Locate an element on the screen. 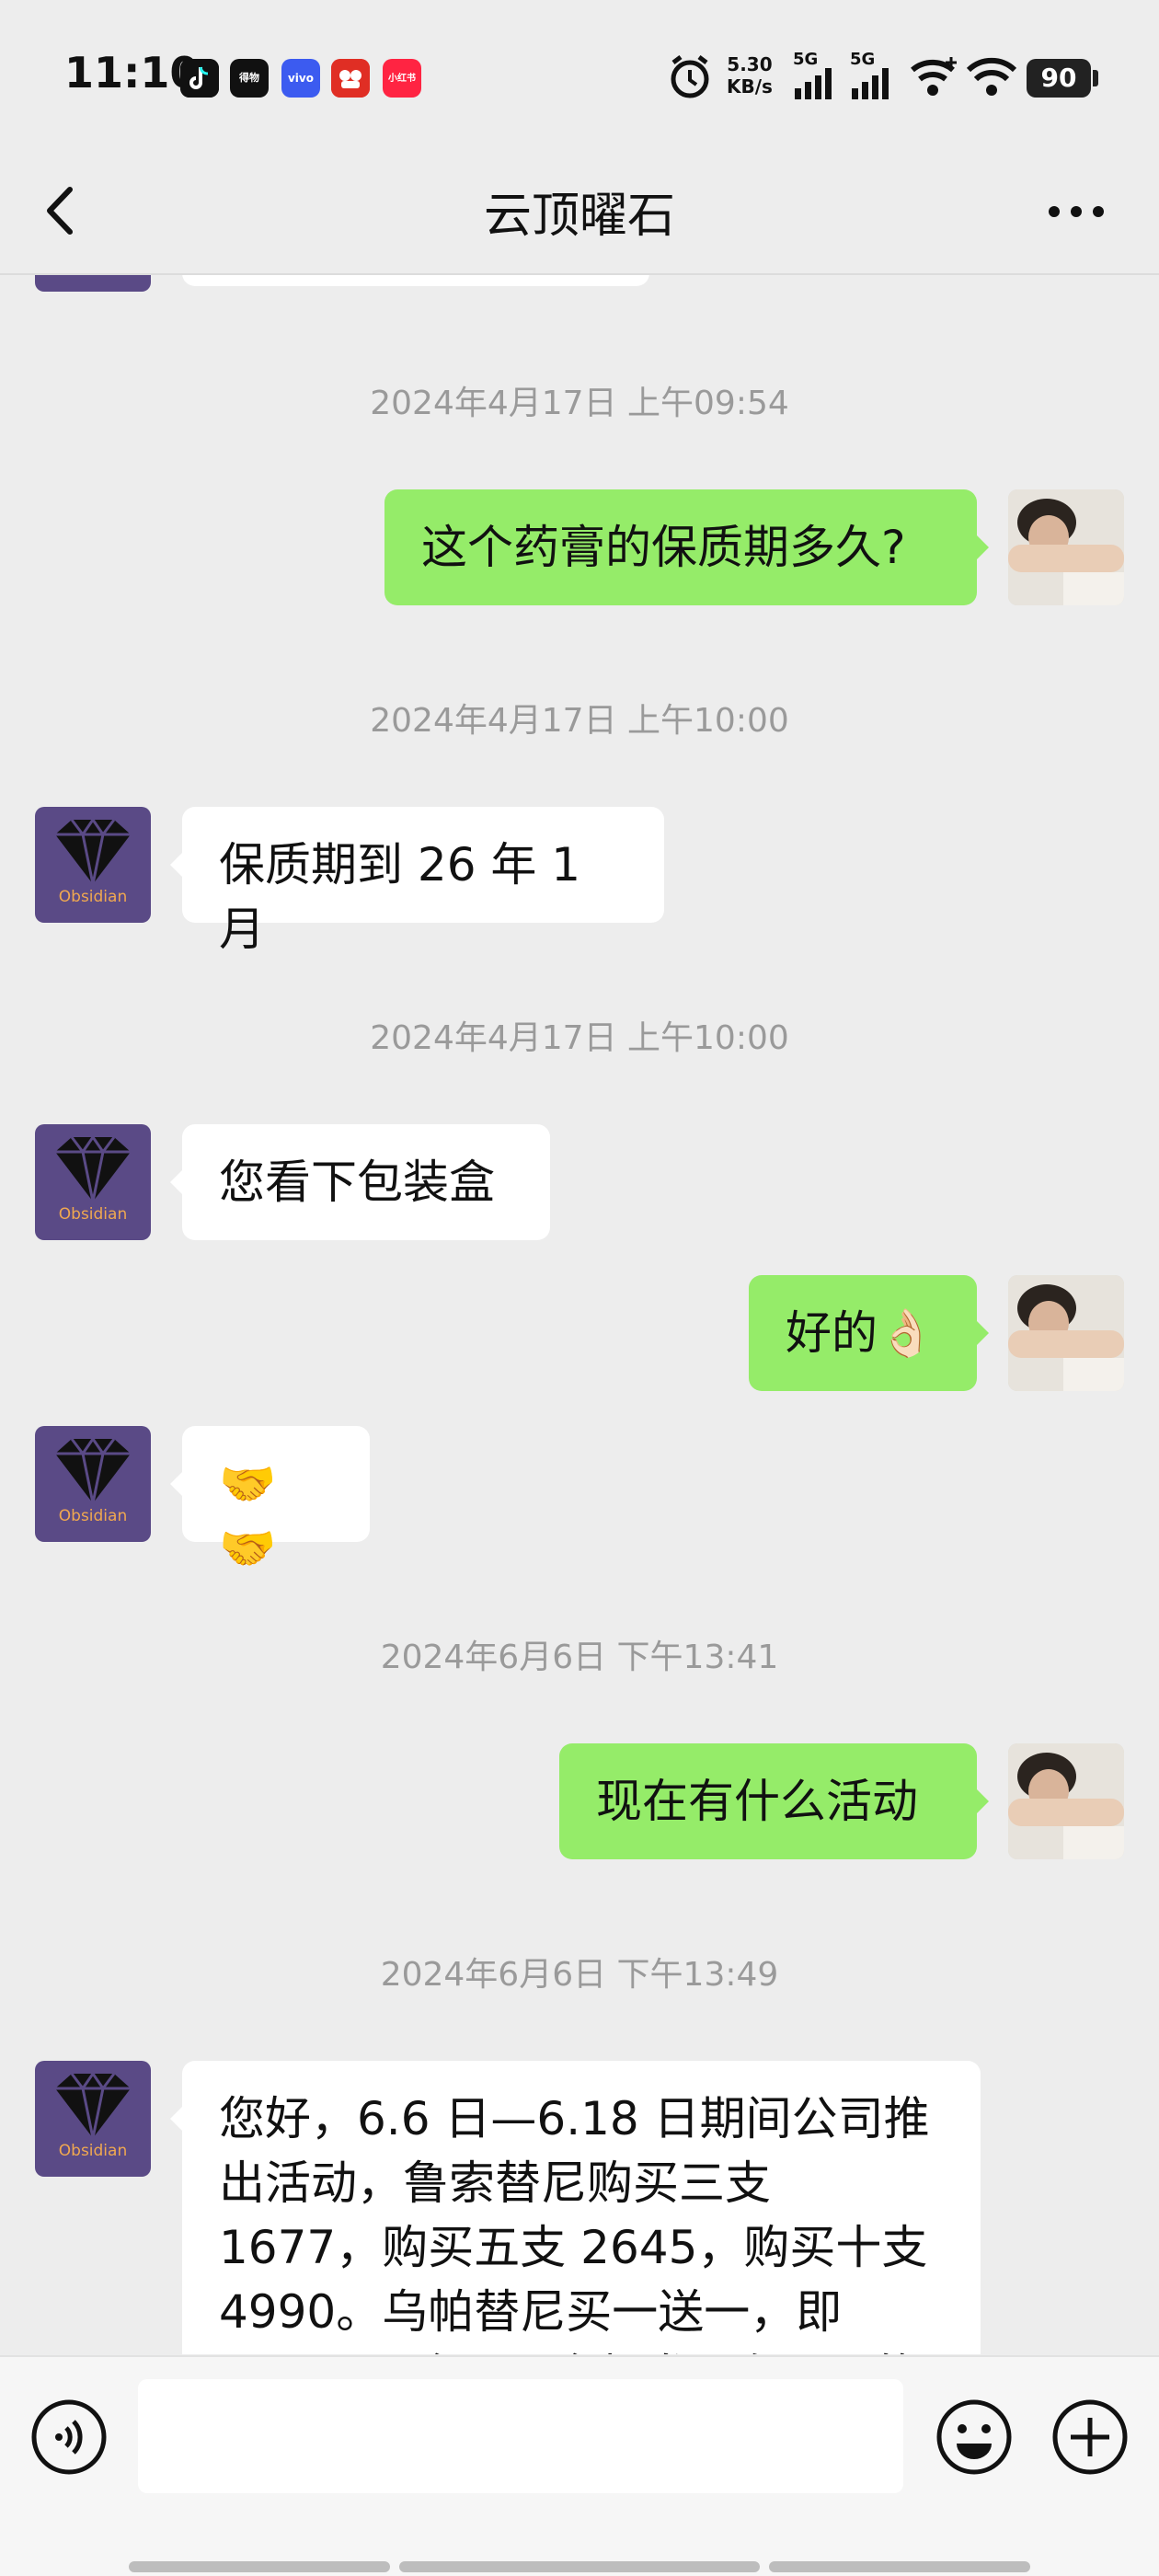 The height and width of the screenshot is (2576, 1159). message-bubble-incoming-partial is located at coordinates (415, 280).